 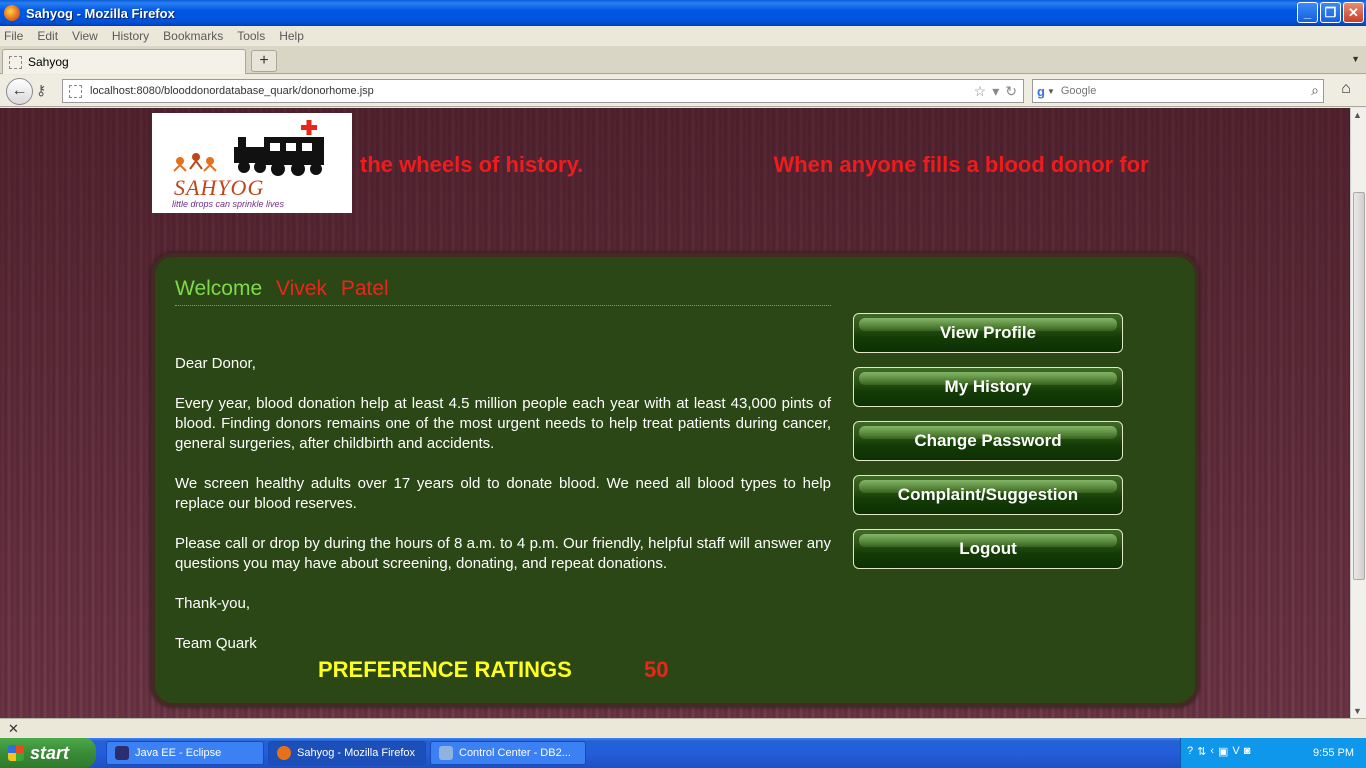 I want to click on marquee-text-2: When anyone fills a blood donor for, so click(x=961, y=164).